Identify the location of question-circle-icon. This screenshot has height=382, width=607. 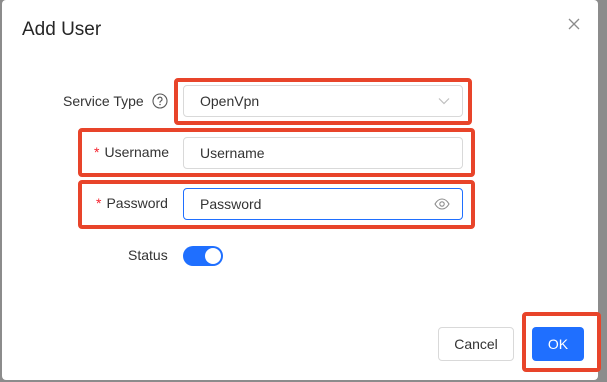
(160, 101).